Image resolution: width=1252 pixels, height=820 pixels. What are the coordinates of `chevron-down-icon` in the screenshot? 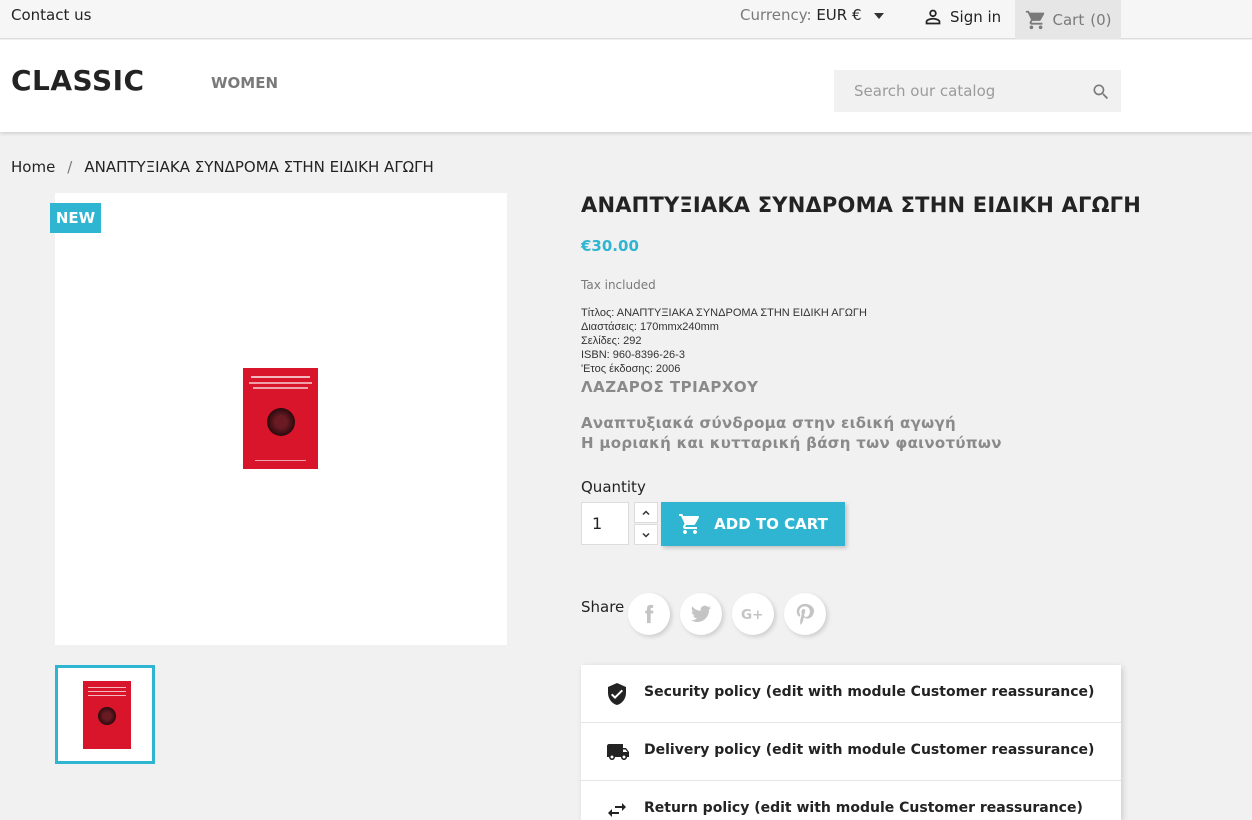 It's located at (646, 535).